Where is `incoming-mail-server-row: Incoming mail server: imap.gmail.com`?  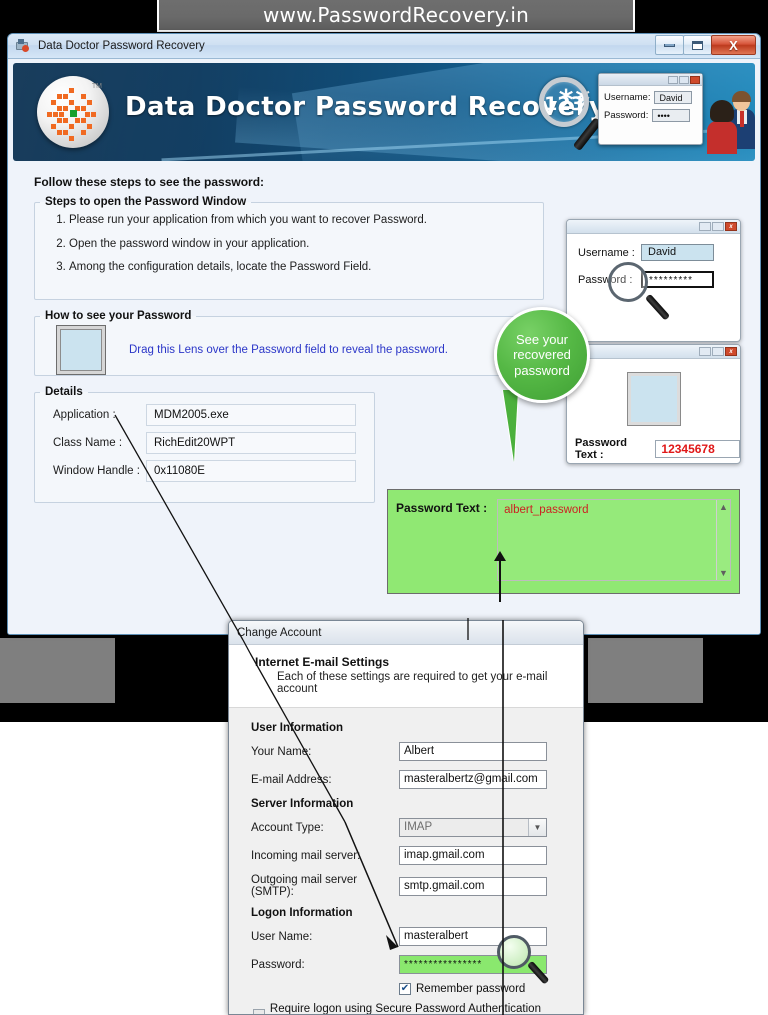
incoming-mail-server-row: Incoming mail server: imap.gmail.com is located at coordinates (411, 855).